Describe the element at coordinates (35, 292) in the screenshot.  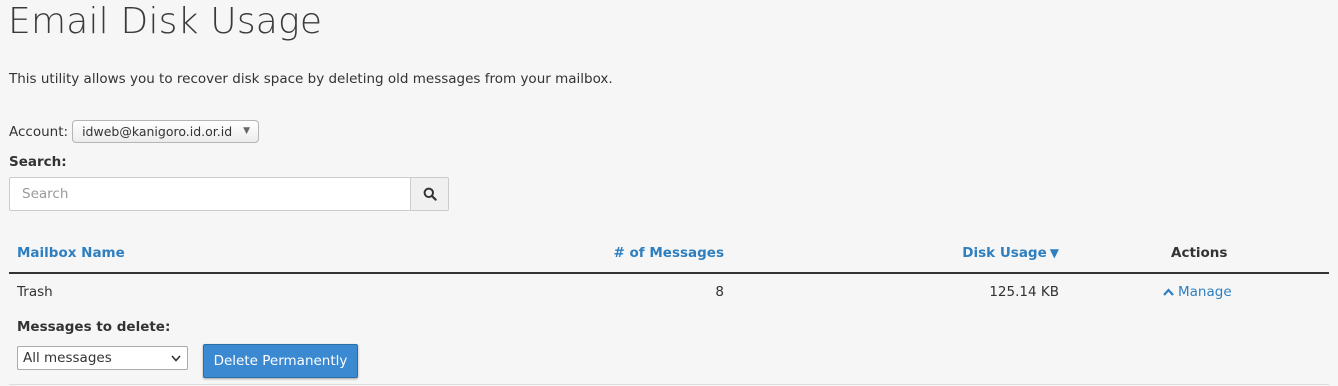
I see `mailbox-name: Trash` at that location.